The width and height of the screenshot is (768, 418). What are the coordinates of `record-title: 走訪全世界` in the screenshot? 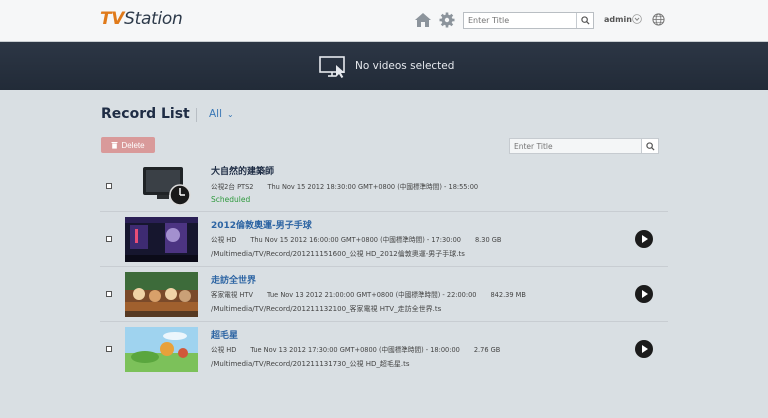 It's located at (233, 279).